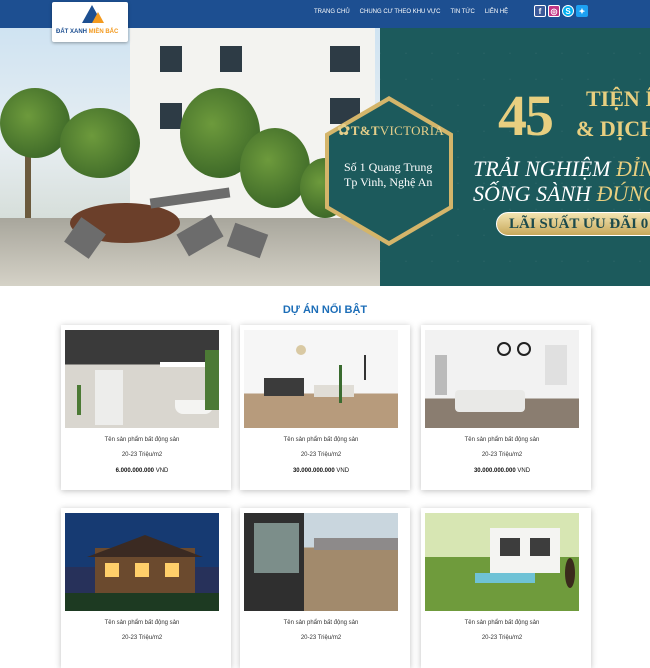 This screenshot has width=650, height=668. Describe the element at coordinates (90, 22) in the screenshot. I see `site-logo: ĐẤT XANH MIỀN BẮC` at that location.